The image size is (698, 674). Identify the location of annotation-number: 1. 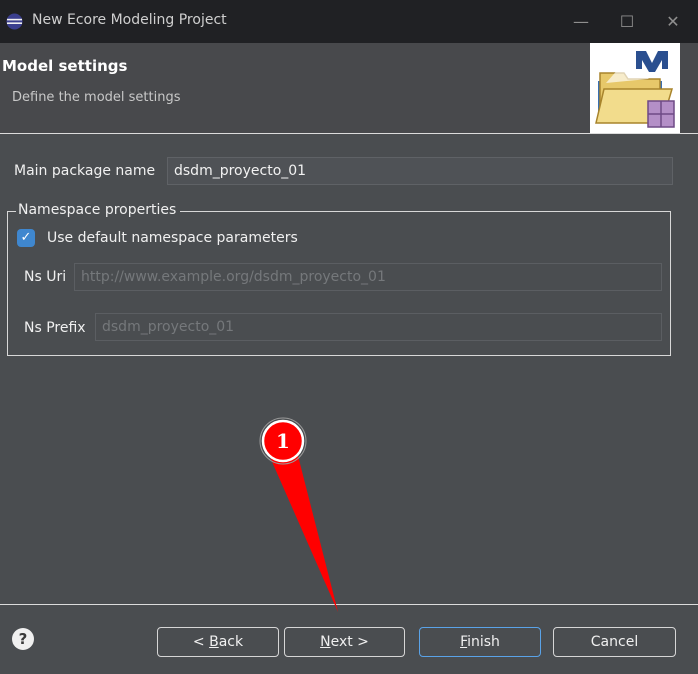
(283, 441).